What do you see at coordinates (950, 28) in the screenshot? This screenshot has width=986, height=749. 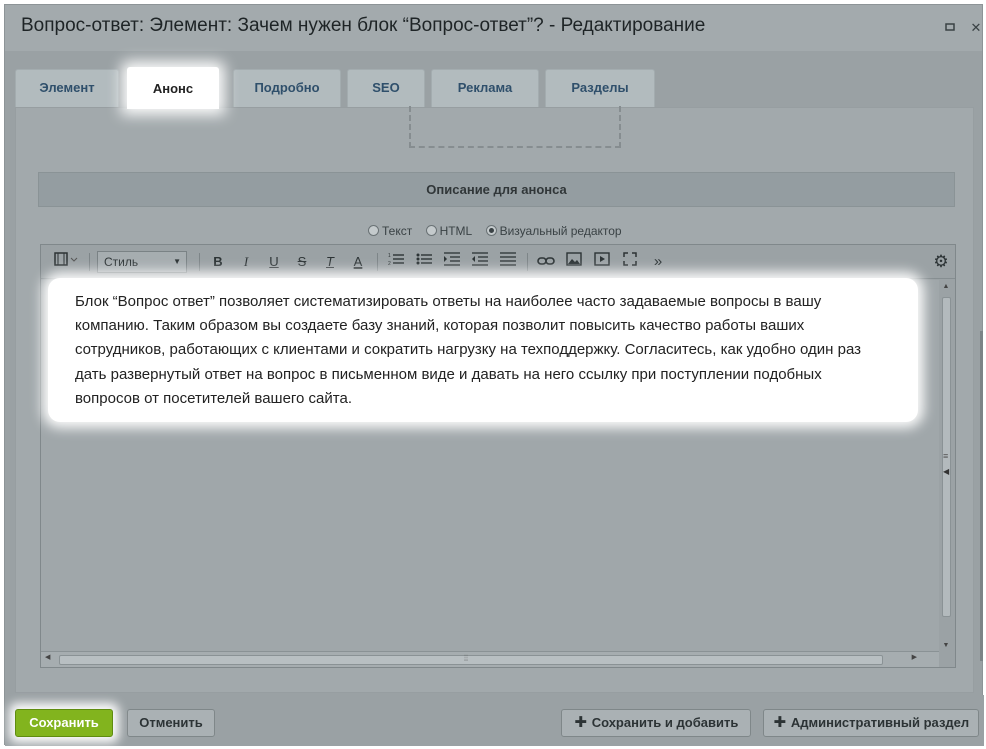 I see `maximize-icon` at bounding box center [950, 28].